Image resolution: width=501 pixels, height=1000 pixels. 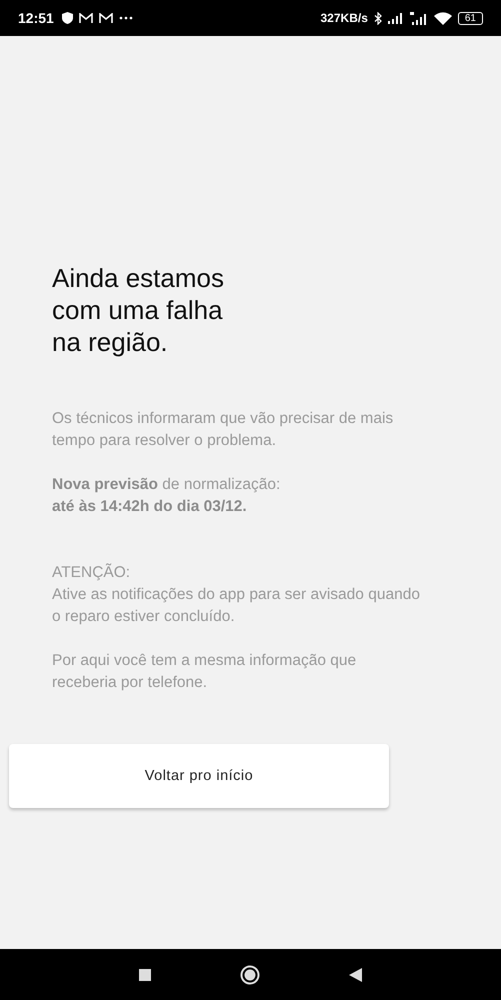 I want to click on notice-text: ATENÇÃO: Ative as notificações do app para ser avisado quando o reparo estiver concluído., so click(x=236, y=594).